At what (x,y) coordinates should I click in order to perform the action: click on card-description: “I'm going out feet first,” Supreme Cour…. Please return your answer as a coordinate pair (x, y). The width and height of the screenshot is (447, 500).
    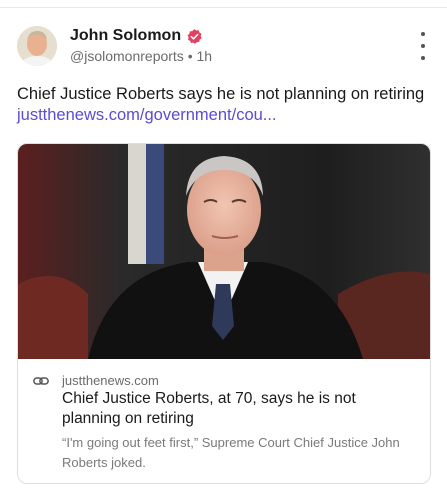
    Looking at the image, I should click on (231, 452).